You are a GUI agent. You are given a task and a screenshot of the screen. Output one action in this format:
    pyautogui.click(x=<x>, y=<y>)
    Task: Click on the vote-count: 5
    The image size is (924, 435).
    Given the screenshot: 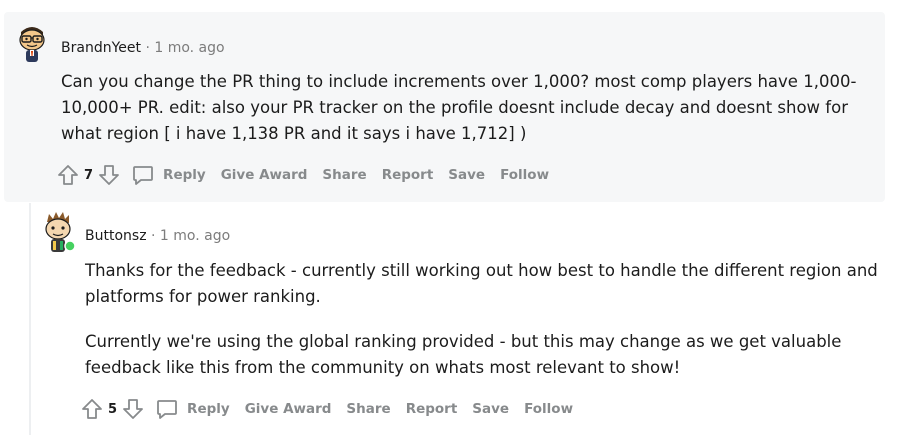 What is the action you would take?
    pyautogui.click(x=113, y=409)
    